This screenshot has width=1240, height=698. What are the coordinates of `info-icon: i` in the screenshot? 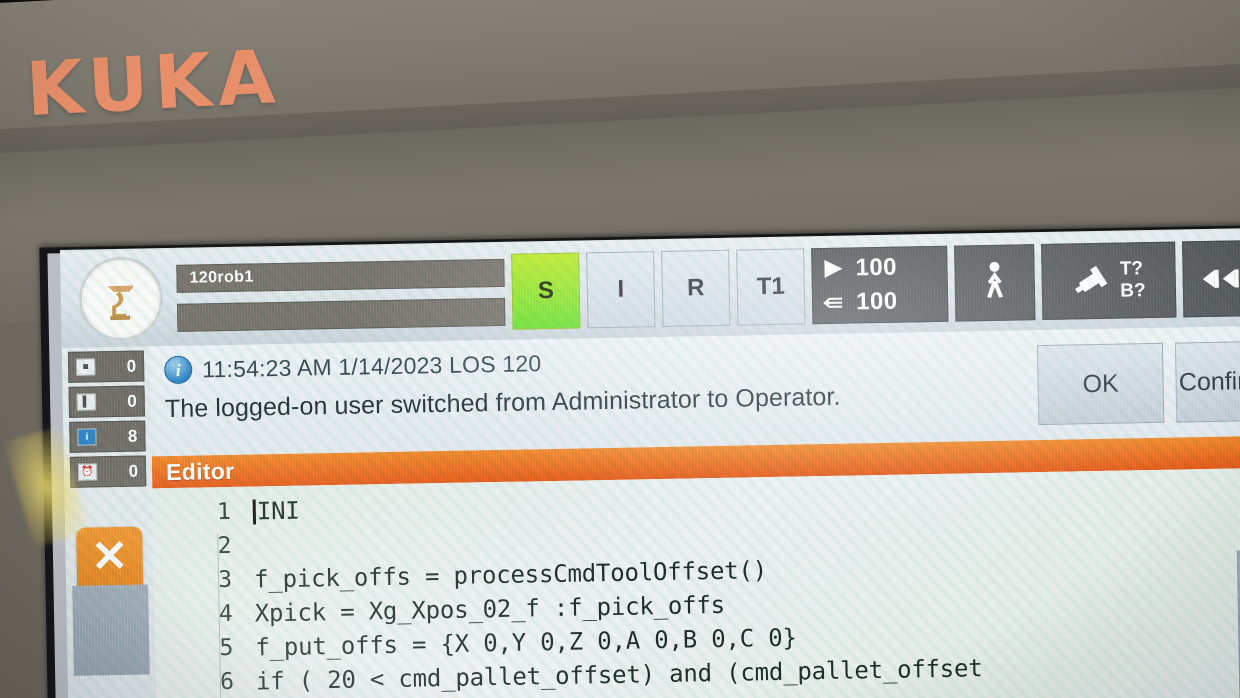 It's located at (178, 370).